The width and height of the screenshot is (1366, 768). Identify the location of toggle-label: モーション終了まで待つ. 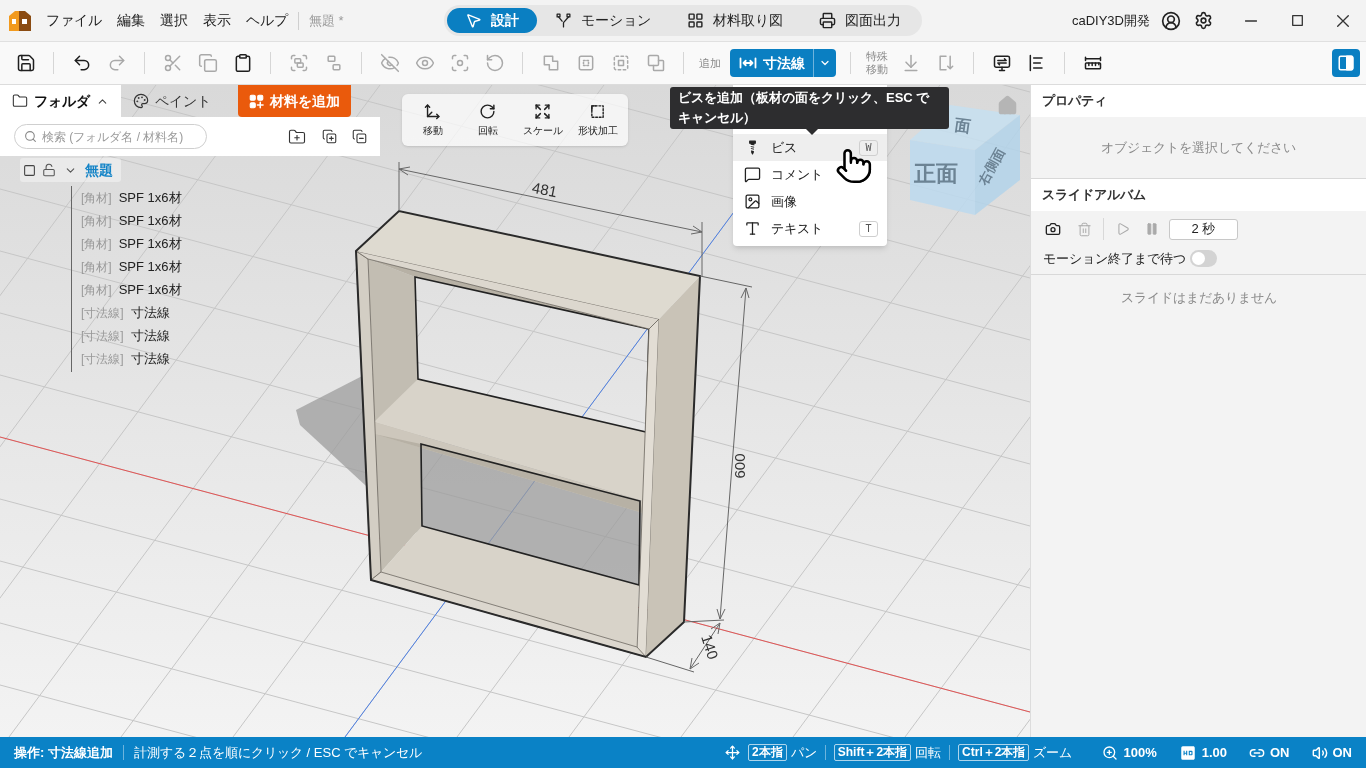
(1114, 258).